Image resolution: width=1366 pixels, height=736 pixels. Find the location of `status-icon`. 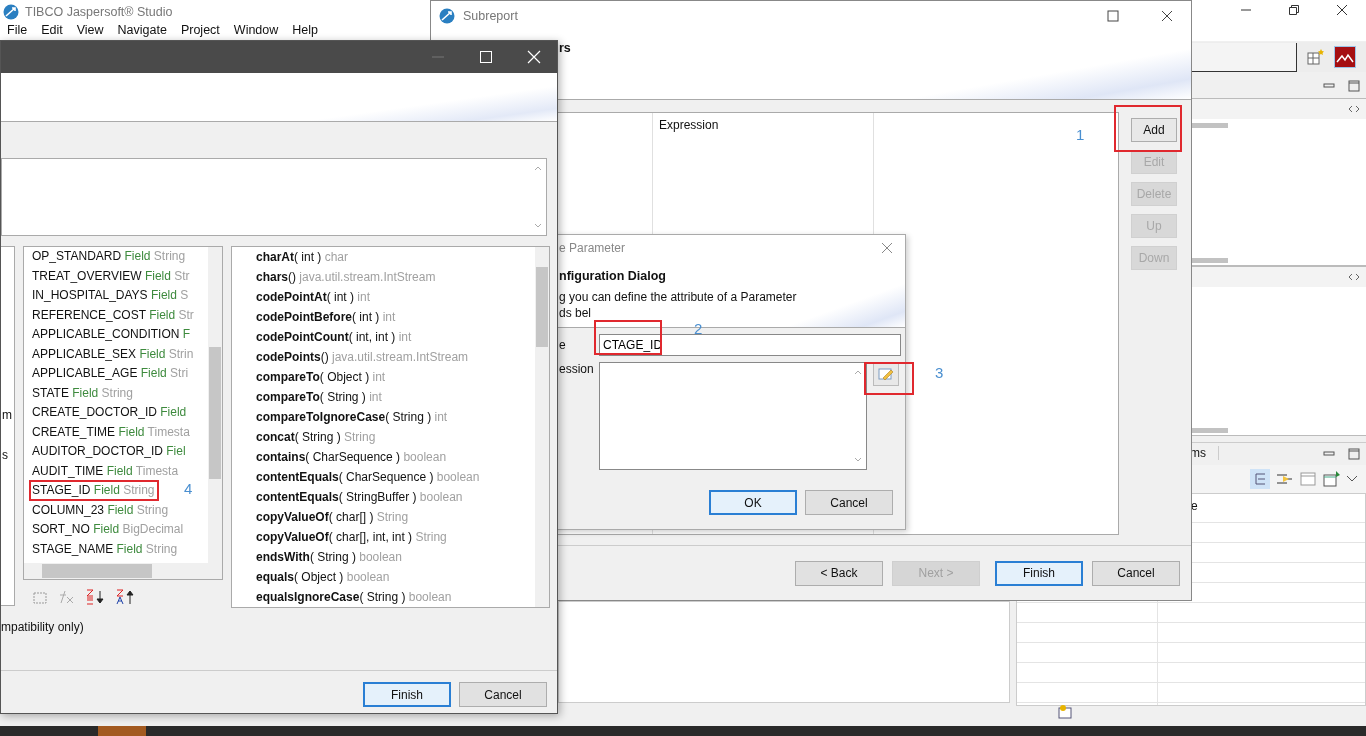

status-icon is located at coordinates (1065, 712).